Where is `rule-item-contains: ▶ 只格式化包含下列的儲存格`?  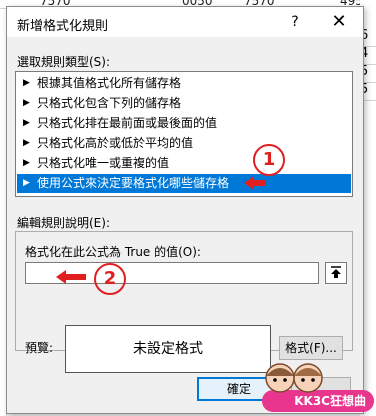
rule-item-contains: ▶ 只格式化包含下列的儲存格 is located at coordinates (184, 103).